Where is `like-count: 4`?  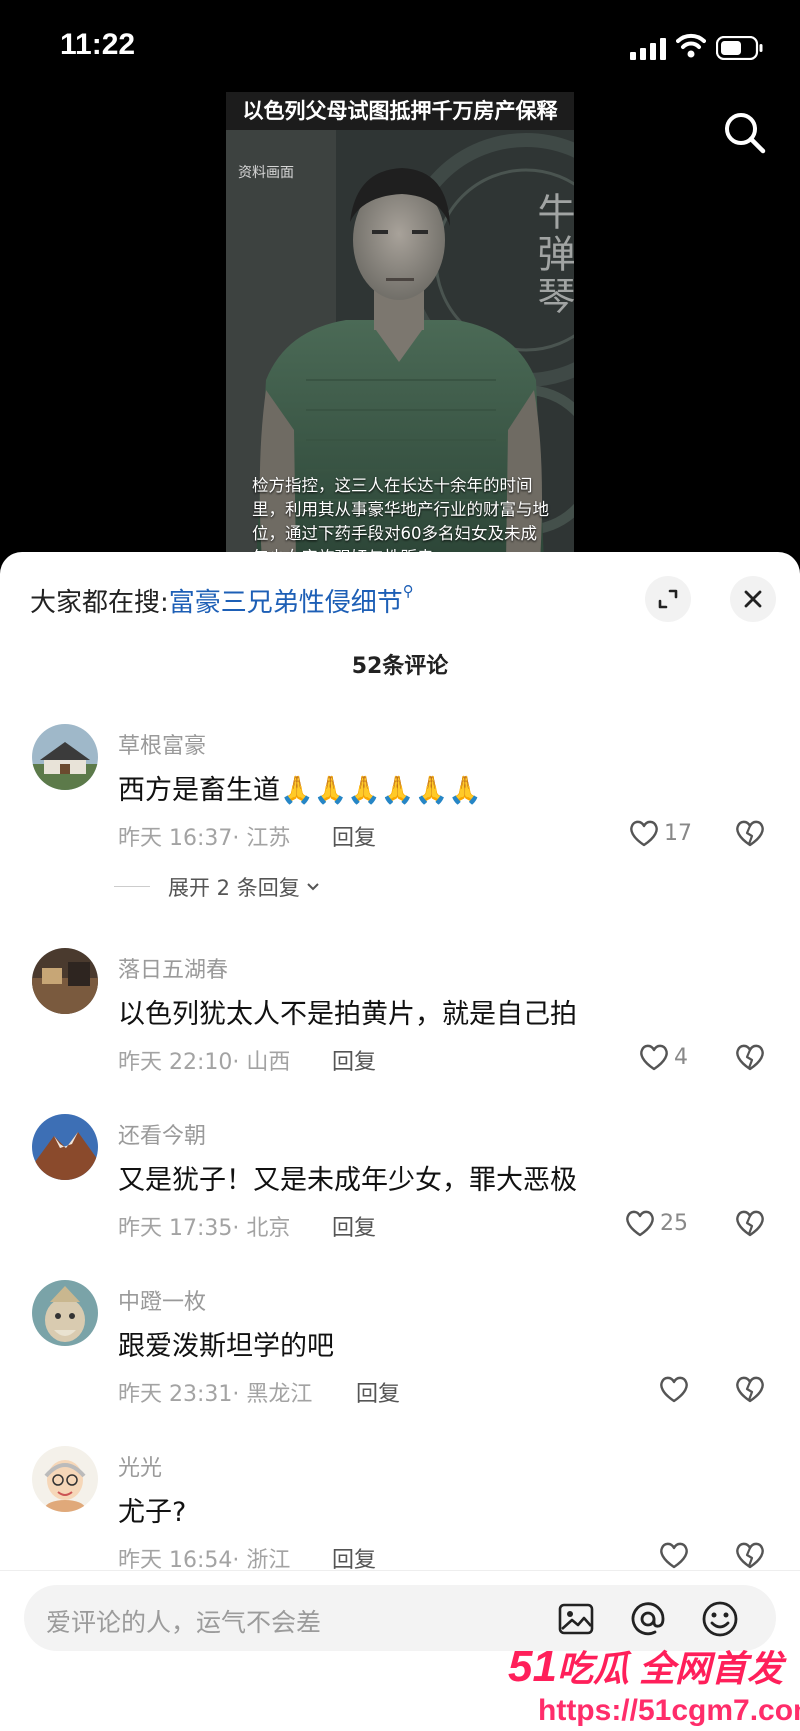 like-count: 4 is located at coordinates (681, 1057).